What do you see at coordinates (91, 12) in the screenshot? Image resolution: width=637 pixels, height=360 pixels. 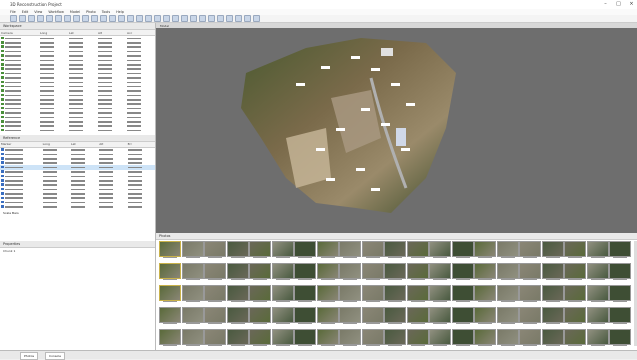 I see `menu-photo: Photo` at bounding box center [91, 12].